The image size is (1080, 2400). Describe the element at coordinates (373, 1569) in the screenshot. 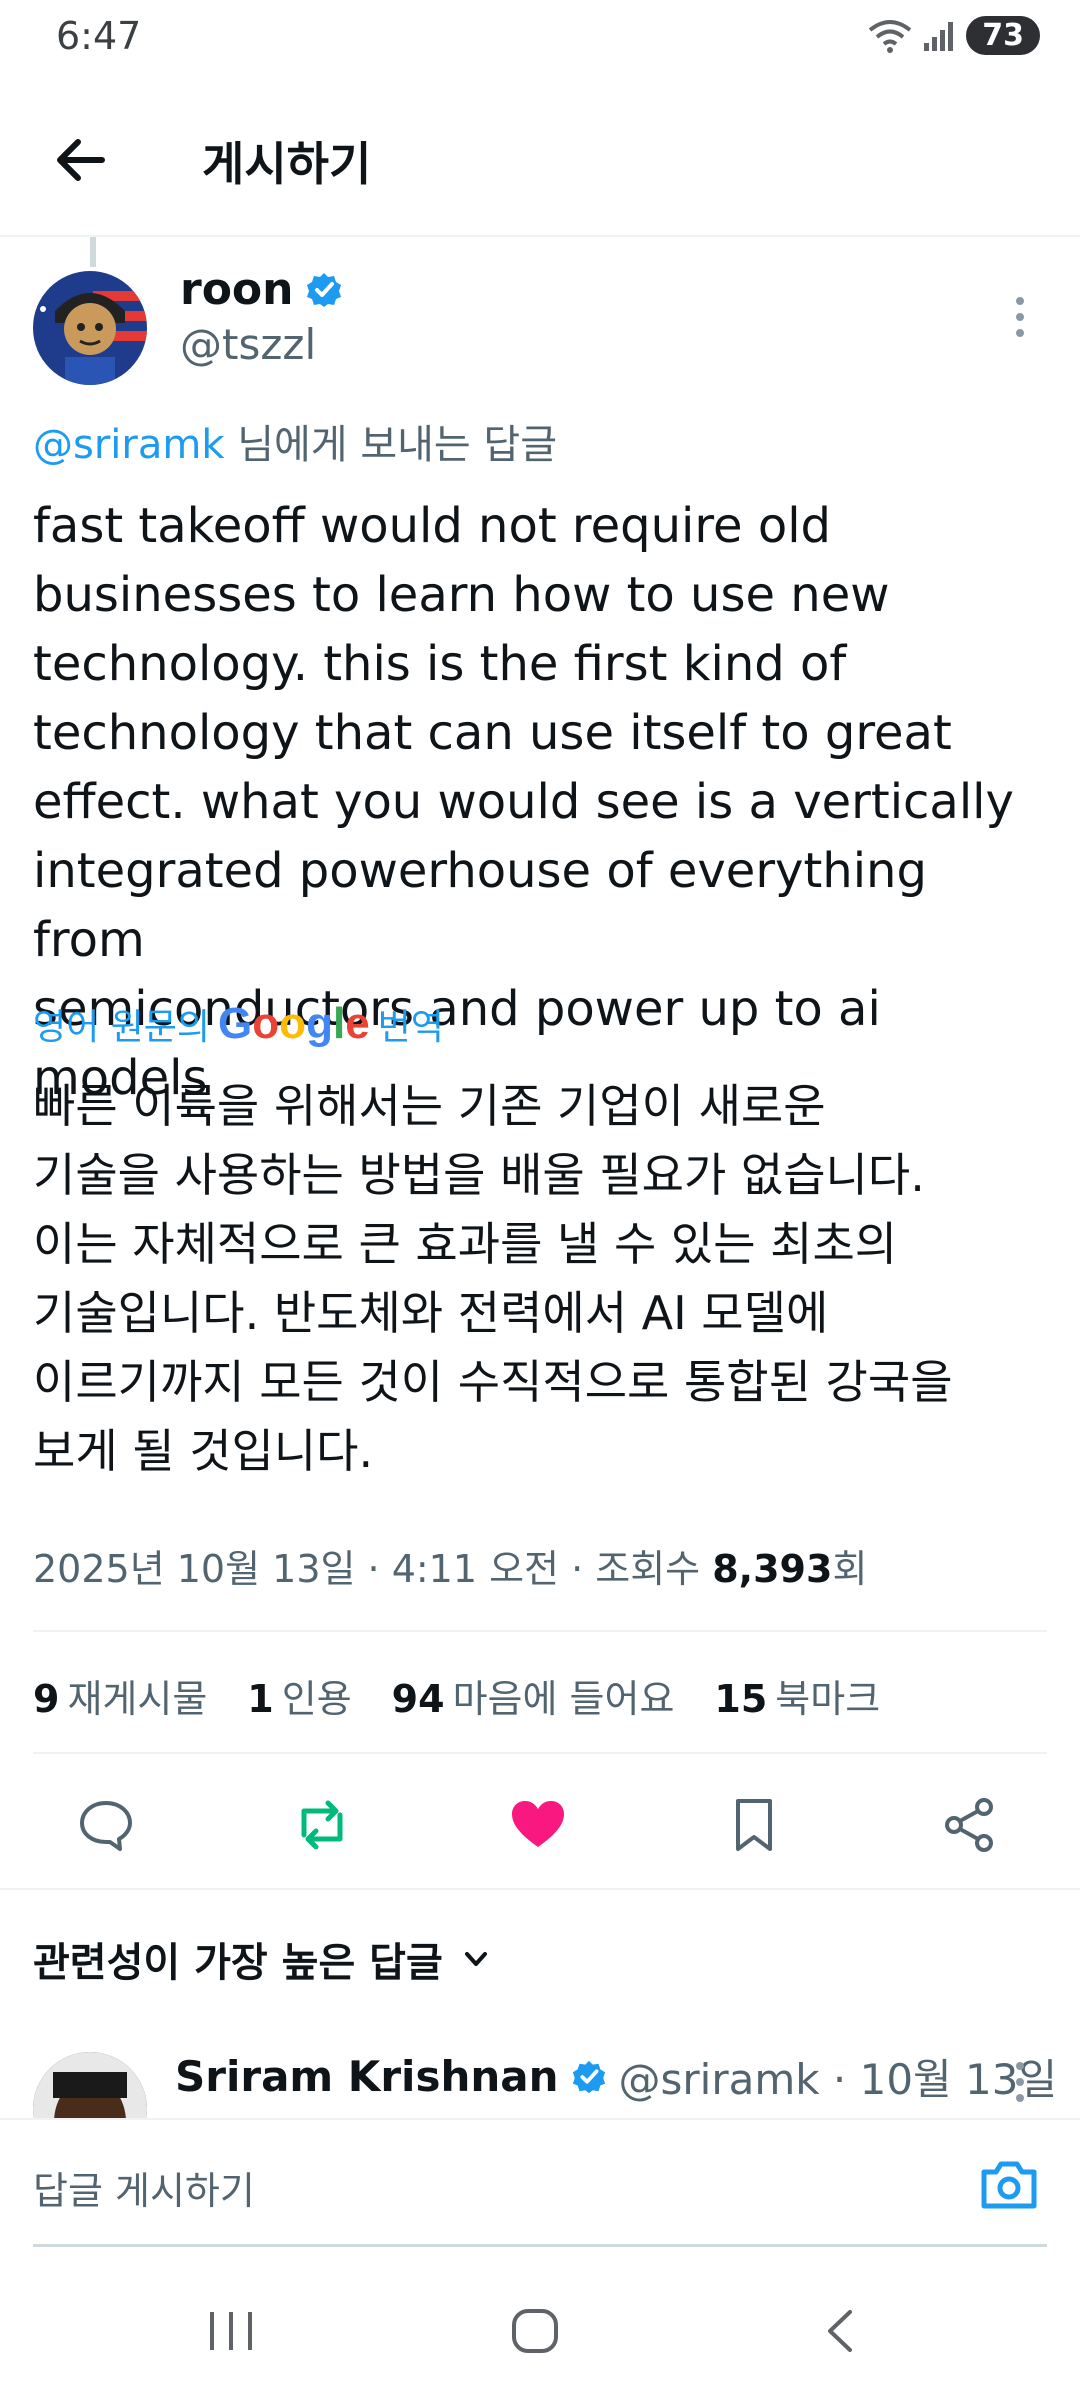

I see `timestamp: 2025년 10월 13일 · 4:11 오전 · 조회수` at that location.